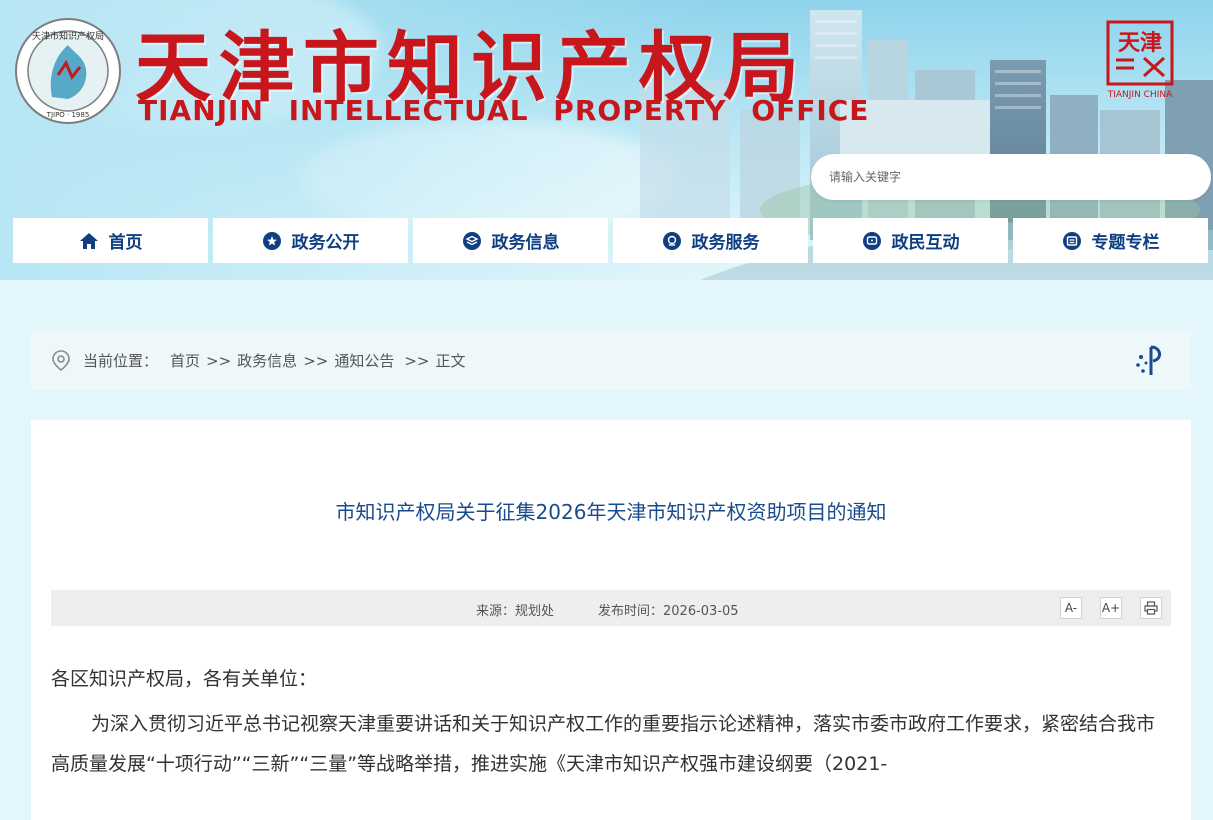  I want to click on search-box, so click(1011, 177).